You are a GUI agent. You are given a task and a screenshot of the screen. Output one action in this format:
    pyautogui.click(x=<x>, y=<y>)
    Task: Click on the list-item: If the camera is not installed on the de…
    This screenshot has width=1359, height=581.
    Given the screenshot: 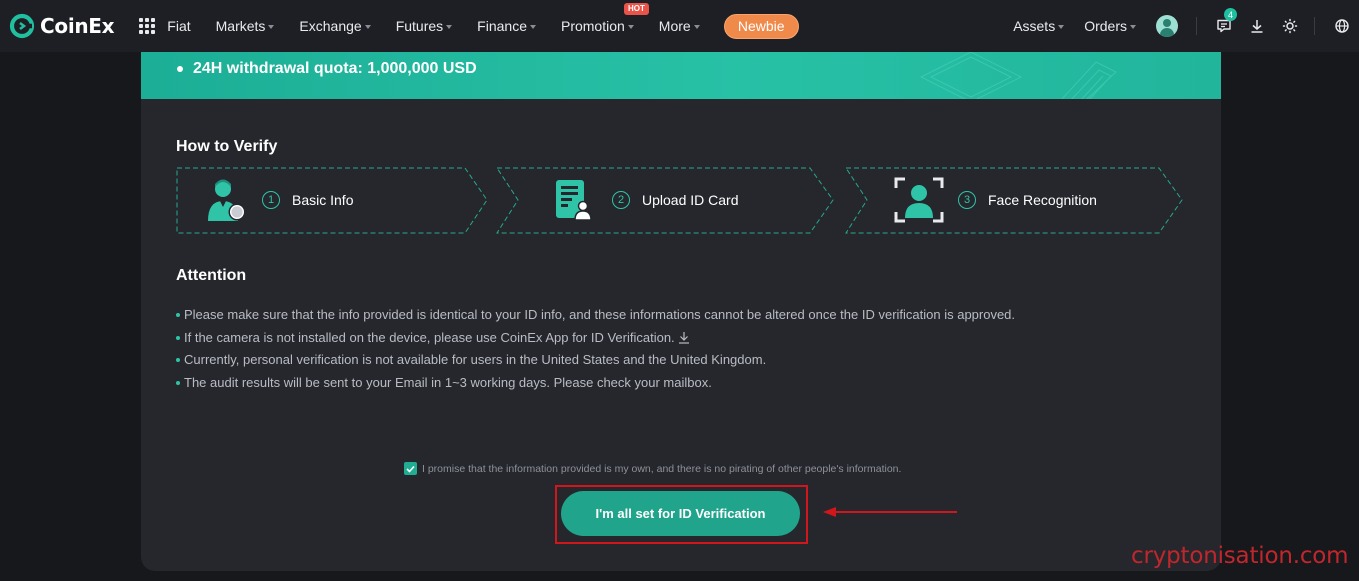 What is the action you would take?
    pyautogui.click(x=676, y=338)
    